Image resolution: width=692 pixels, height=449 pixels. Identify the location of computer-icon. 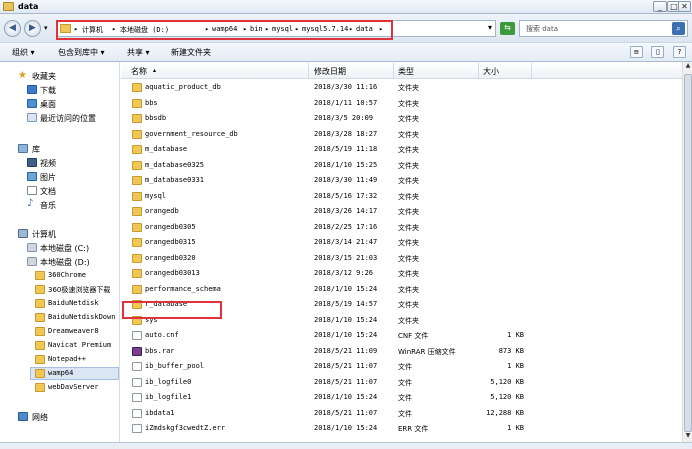
(23, 233).